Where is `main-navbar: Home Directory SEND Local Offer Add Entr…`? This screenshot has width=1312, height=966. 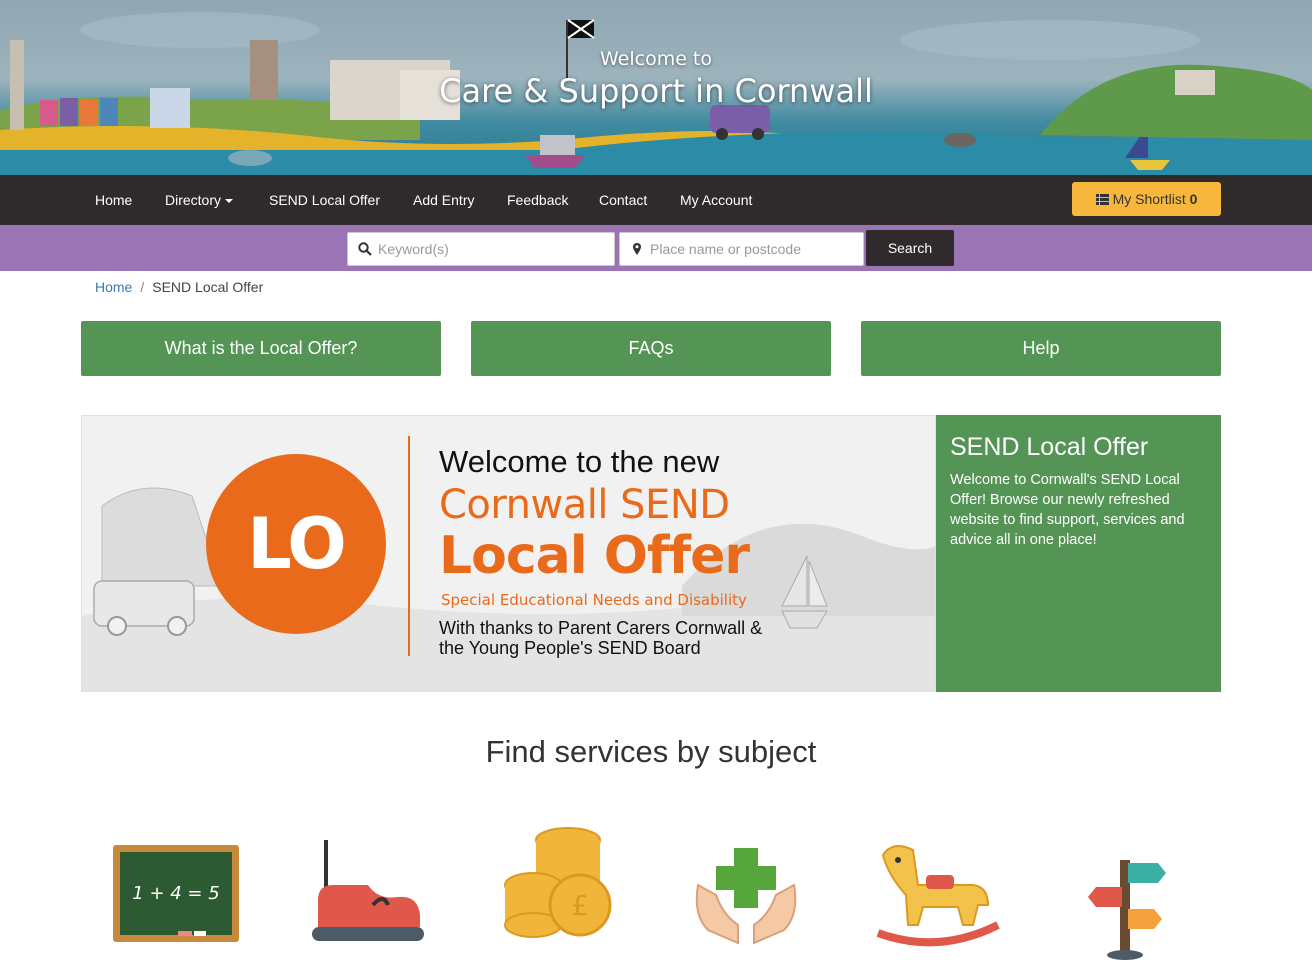 main-navbar: Home Directory SEND Local Offer Add Entr… is located at coordinates (656, 200).